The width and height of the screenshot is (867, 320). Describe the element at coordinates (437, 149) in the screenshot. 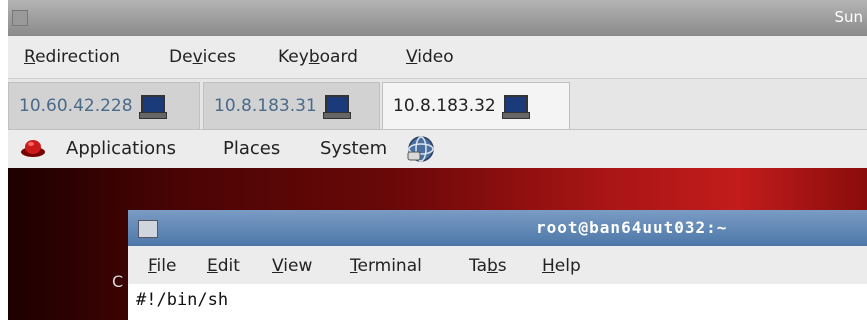

I see `gnome-panel: Applications Places System` at that location.